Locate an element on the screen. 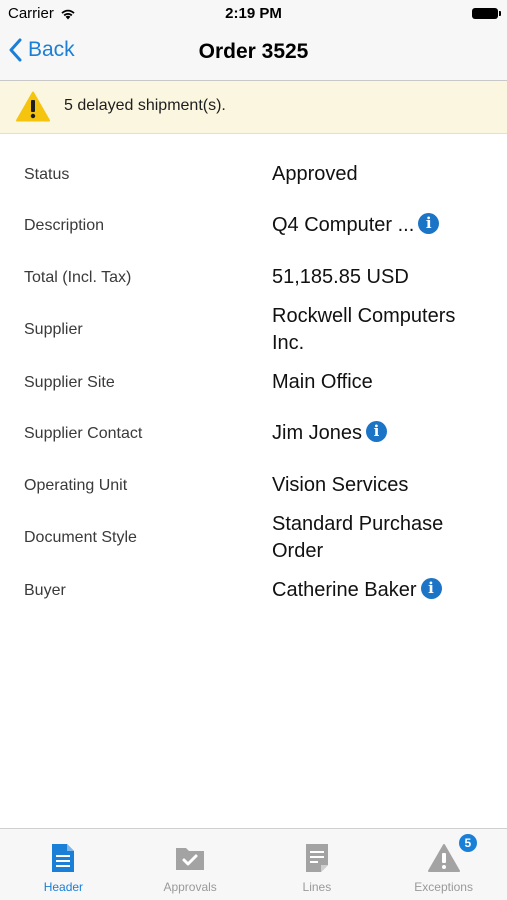 This screenshot has width=507, height=900. tab-approvals: Approvals is located at coordinates (190, 864).